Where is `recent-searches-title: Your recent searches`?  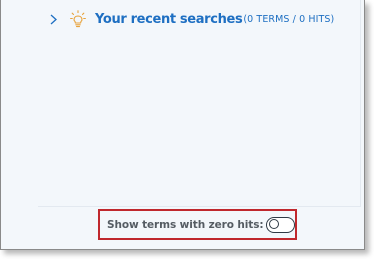
recent-searches-title: Your recent searches is located at coordinates (169, 19).